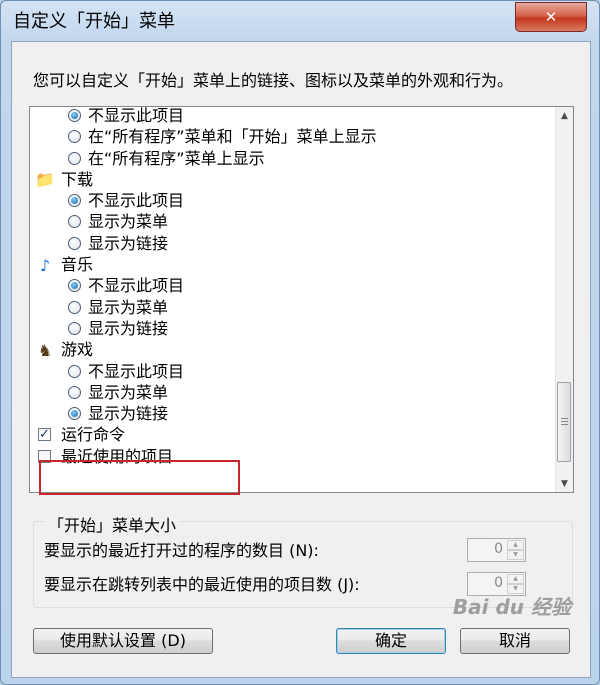  What do you see at coordinates (202, 584) in the screenshot?
I see `jump-list-label: 要显示在跳转列表中的最近使用的项目数 (J):` at bounding box center [202, 584].